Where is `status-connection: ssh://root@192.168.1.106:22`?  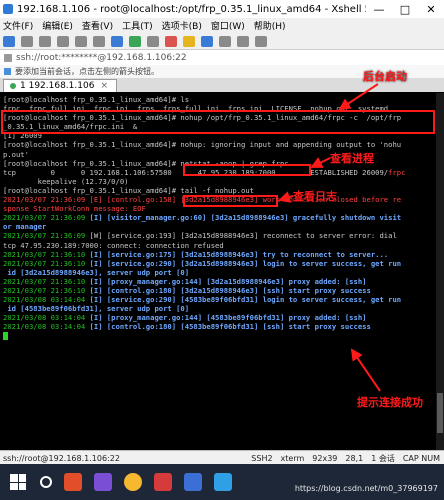 status-connection: ssh://root@192.168.1.106:22 is located at coordinates (61, 458).